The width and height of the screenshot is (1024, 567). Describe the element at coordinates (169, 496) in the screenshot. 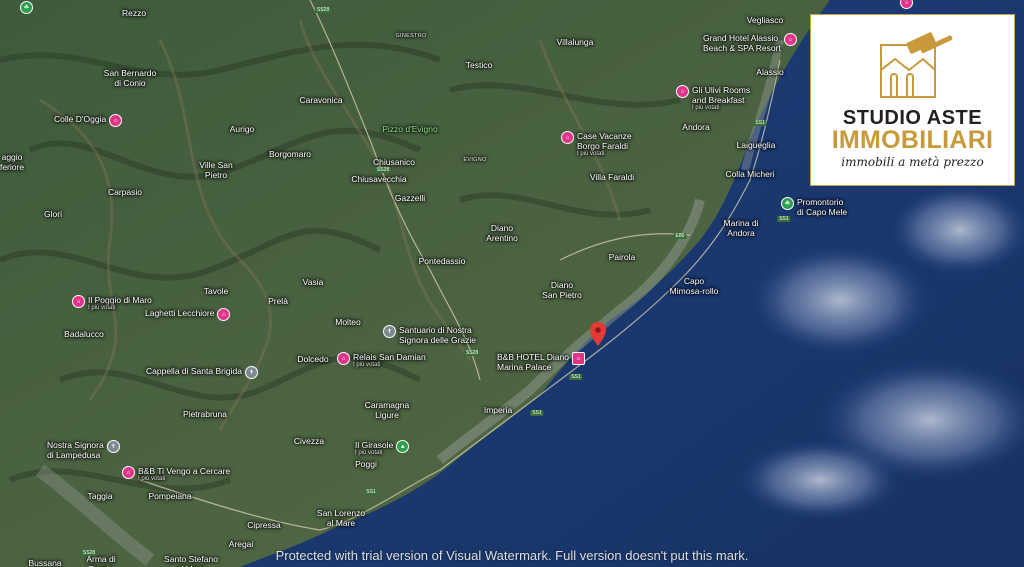

I see `place-label-pompeiana: Pompeiana` at that location.